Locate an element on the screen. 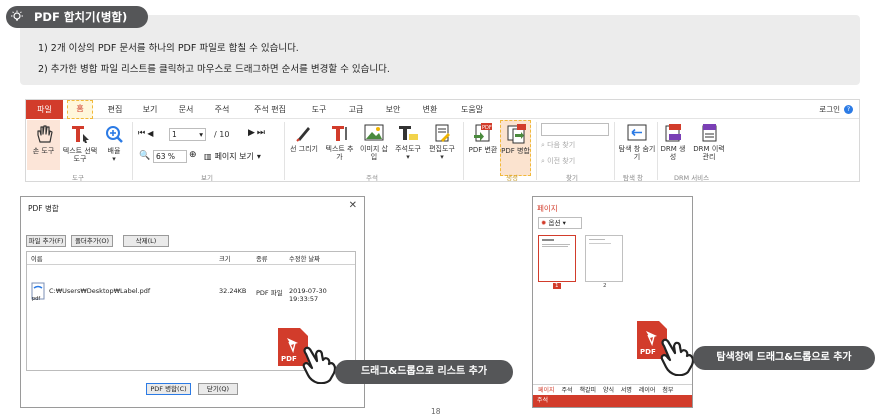  next-page-icon: ▶ is located at coordinates (251, 133).